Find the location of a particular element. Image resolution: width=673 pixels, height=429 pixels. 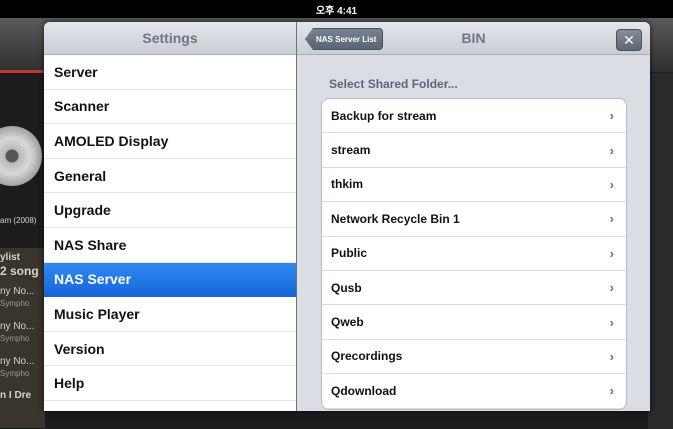

folder-row: Qrecordings › is located at coordinates (474, 357).